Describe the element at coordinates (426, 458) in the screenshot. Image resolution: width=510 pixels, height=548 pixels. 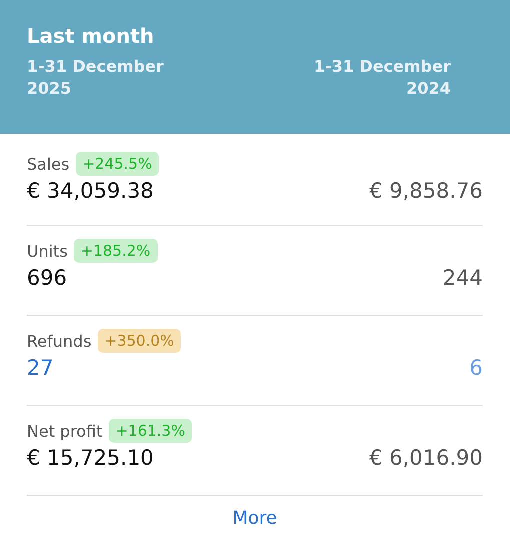
I see `previous-value: € 6,016.90` at that location.